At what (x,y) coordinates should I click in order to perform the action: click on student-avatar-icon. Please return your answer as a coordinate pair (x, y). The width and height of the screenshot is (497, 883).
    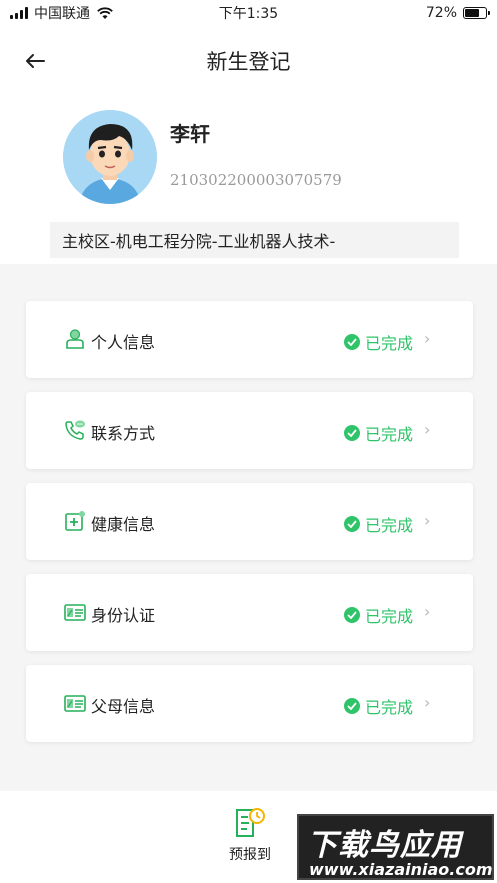
    Looking at the image, I should click on (110, 157).